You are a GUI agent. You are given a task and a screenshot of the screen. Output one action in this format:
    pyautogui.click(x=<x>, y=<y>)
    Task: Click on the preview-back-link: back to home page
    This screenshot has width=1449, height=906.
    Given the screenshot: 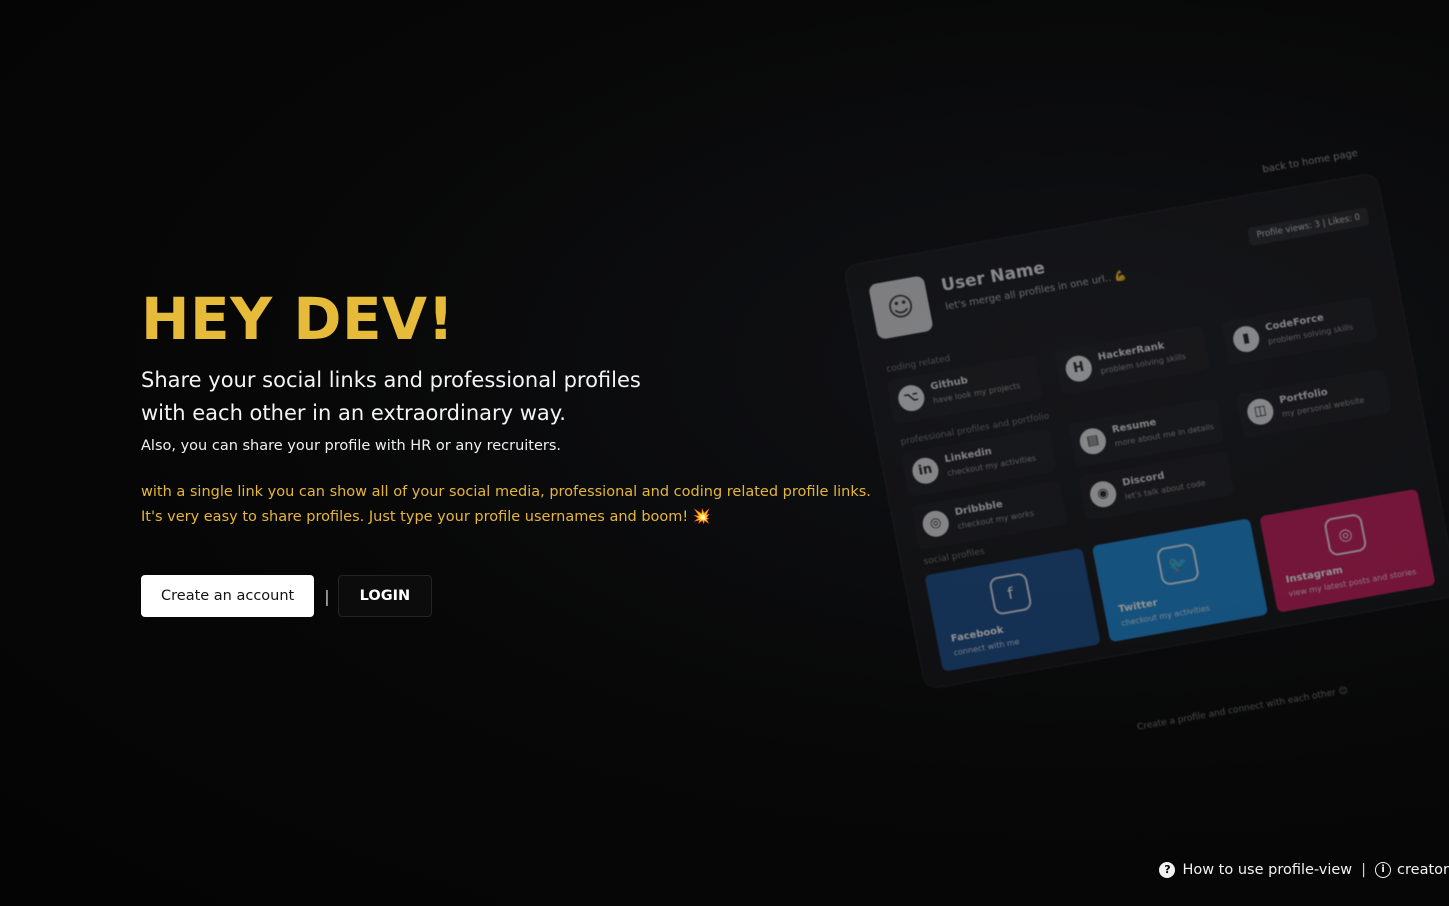 What is the action you would take?
    pyautogui.click(x=1310, y=162)
    